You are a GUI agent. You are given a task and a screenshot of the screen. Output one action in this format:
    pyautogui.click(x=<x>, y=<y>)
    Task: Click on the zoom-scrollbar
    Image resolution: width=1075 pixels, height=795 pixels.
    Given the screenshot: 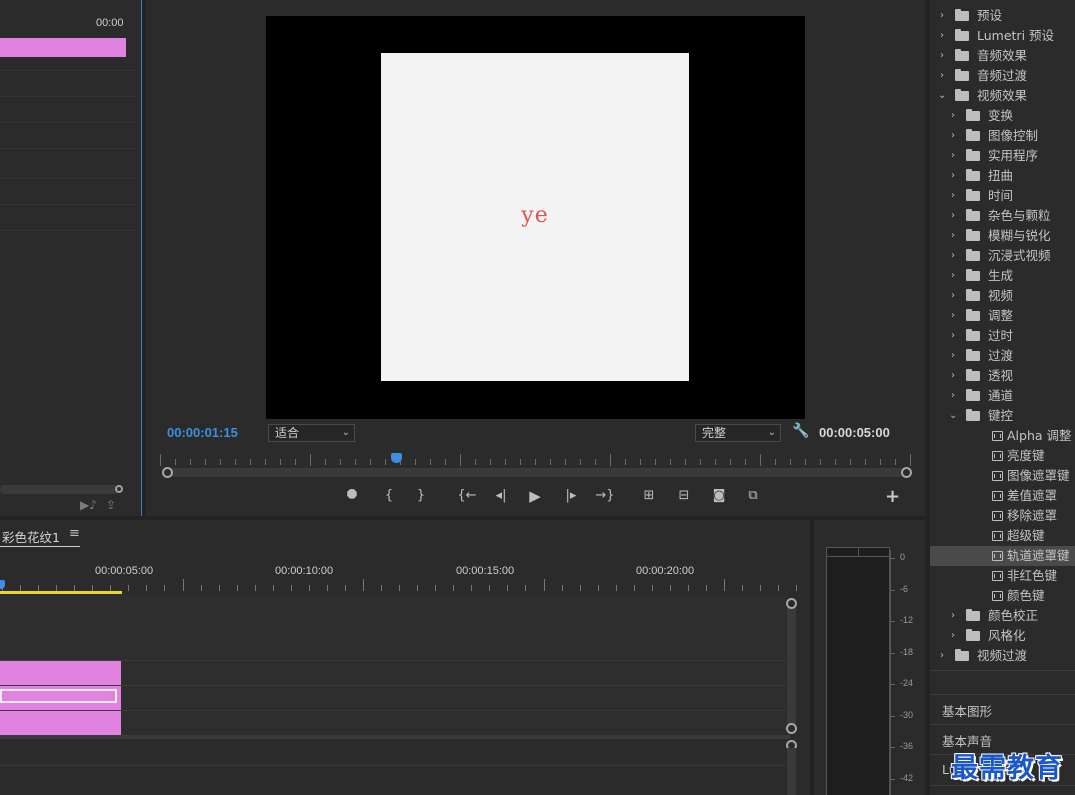 What is the action you would take?
    pyautogui.click(x=535, y=472)
    